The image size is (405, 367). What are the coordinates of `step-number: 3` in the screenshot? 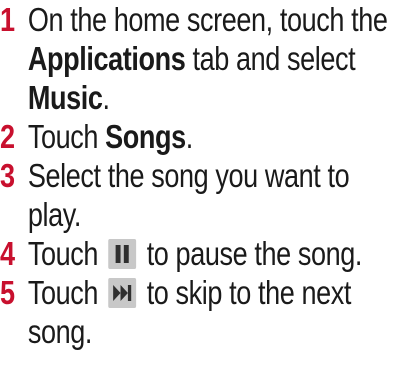 It's located at (7, 175).